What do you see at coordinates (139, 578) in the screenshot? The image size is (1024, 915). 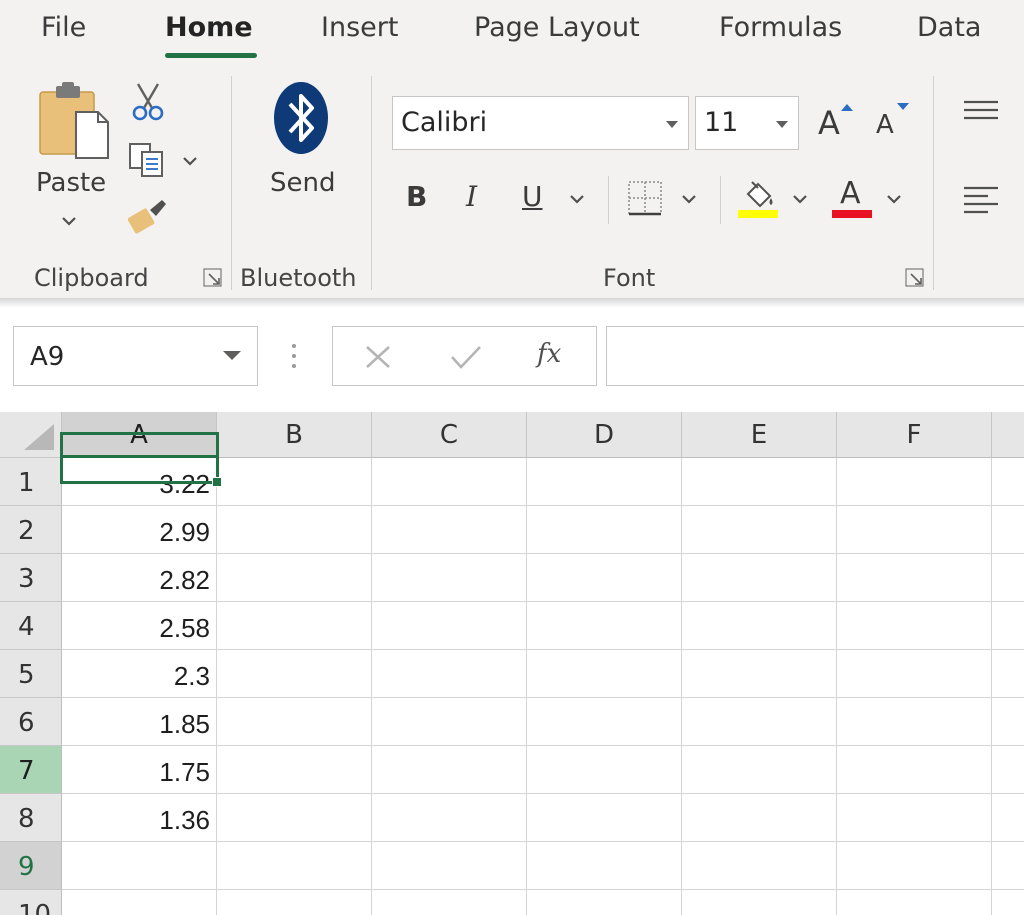 I see `cell-a3: 2.82` at bounding box center [139, 578].